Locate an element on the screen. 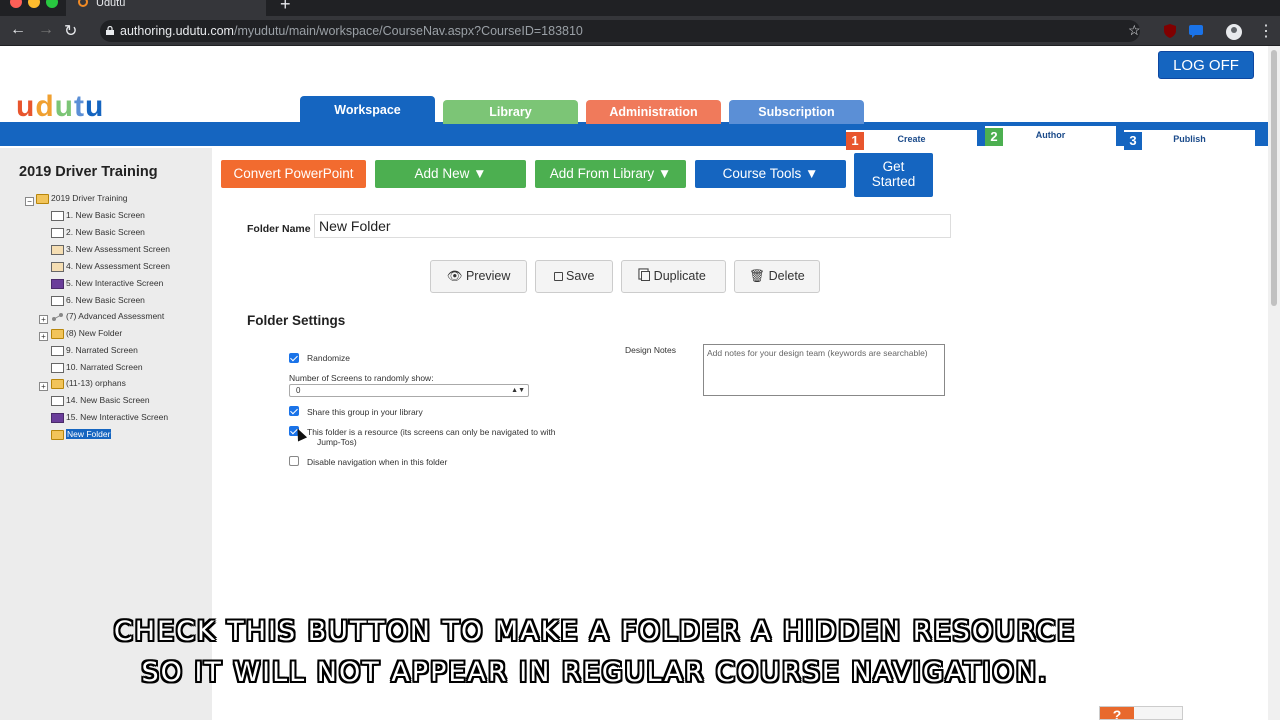  chat-extension-icon is located at coordinates (1196, 31).